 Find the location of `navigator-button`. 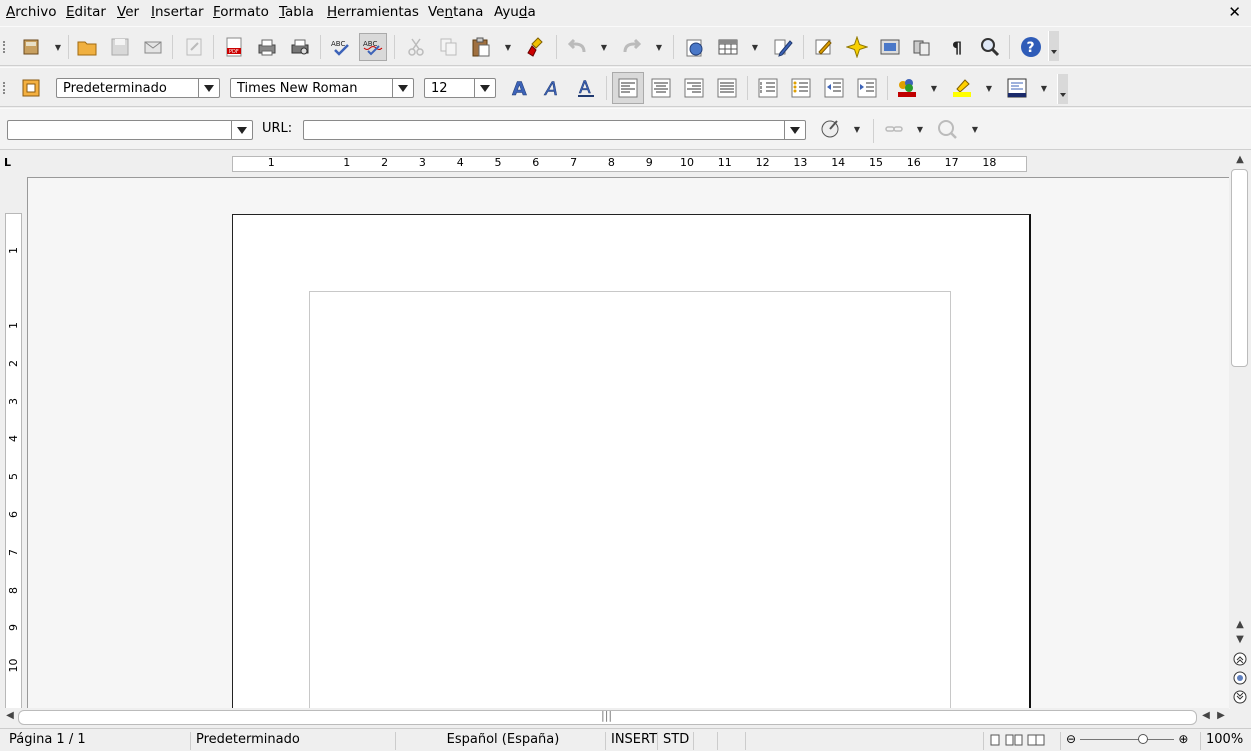

navigator-button is located at coordinates (857, 47).